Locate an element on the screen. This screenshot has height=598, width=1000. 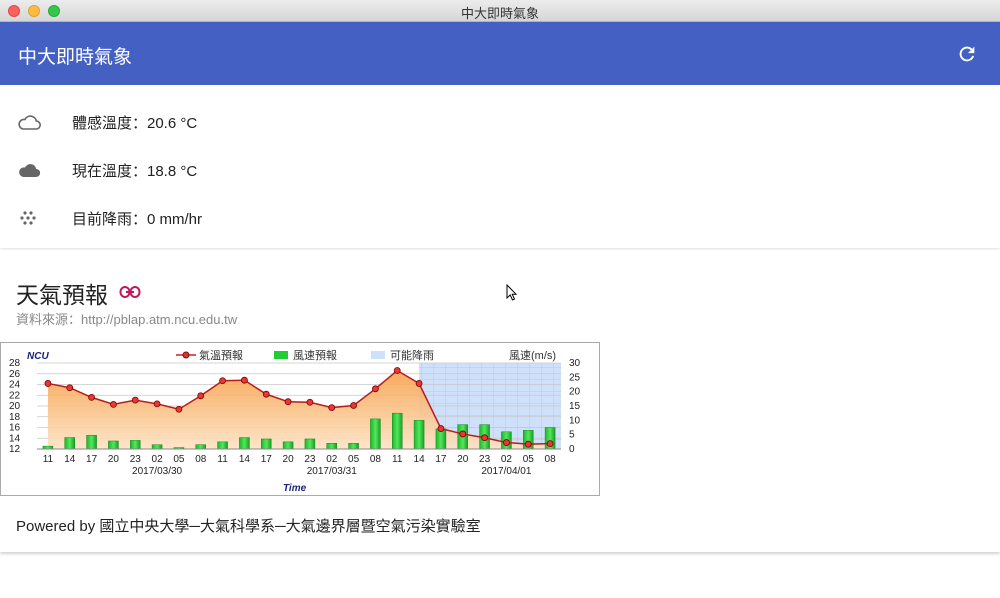
refresh-icon is located at coordinates (967, 54).